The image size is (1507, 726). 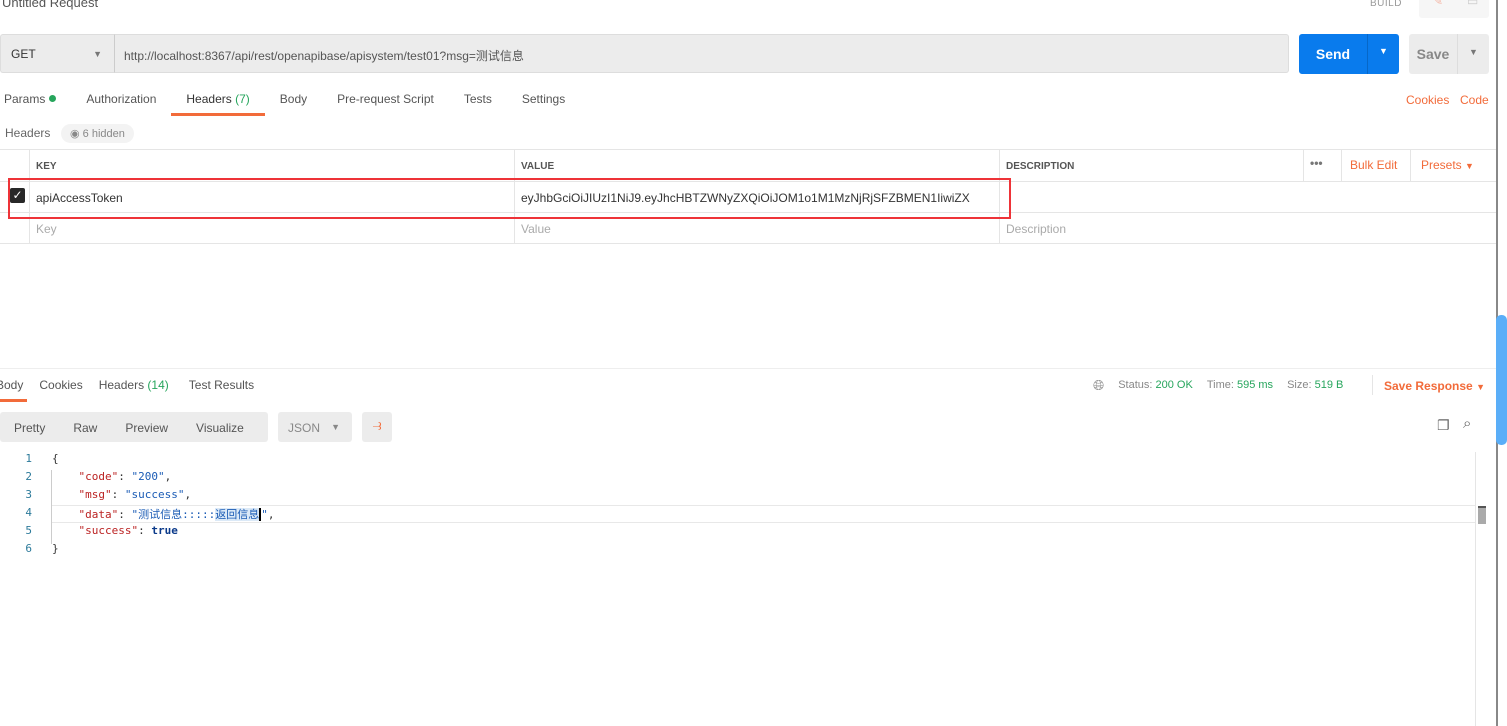 What do you see at coordinates (1174, 385) in the screenshot?
I see `status-value: 200 OK` at bounding box center [1174, 385].